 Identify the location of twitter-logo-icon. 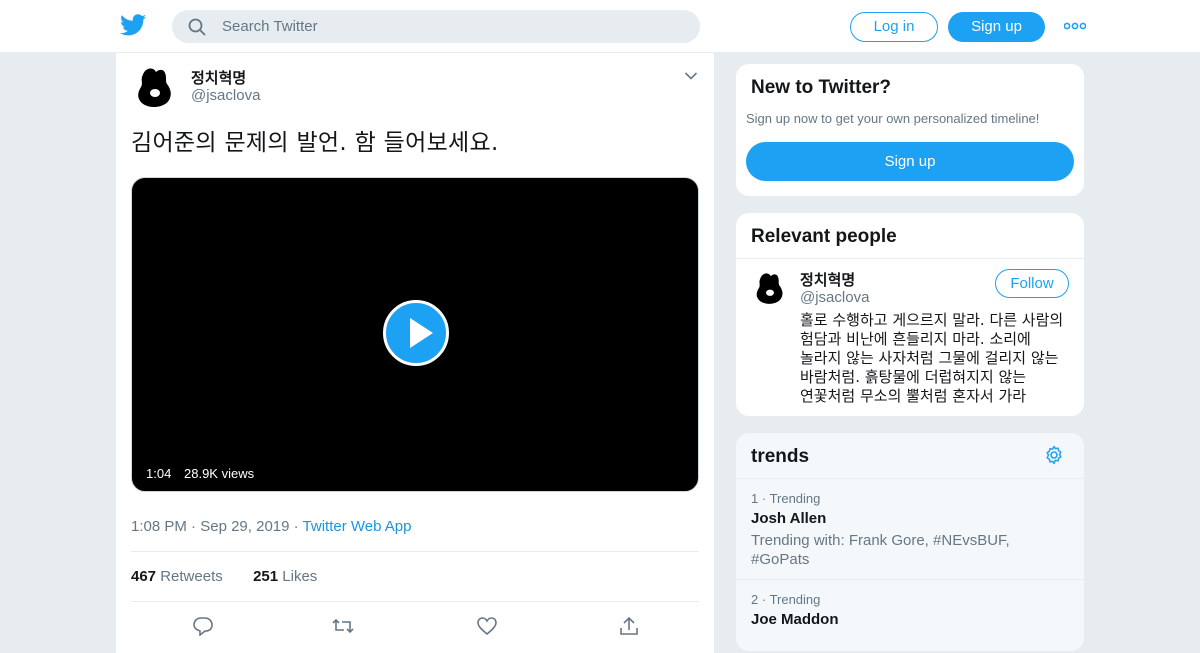
(133, 25).